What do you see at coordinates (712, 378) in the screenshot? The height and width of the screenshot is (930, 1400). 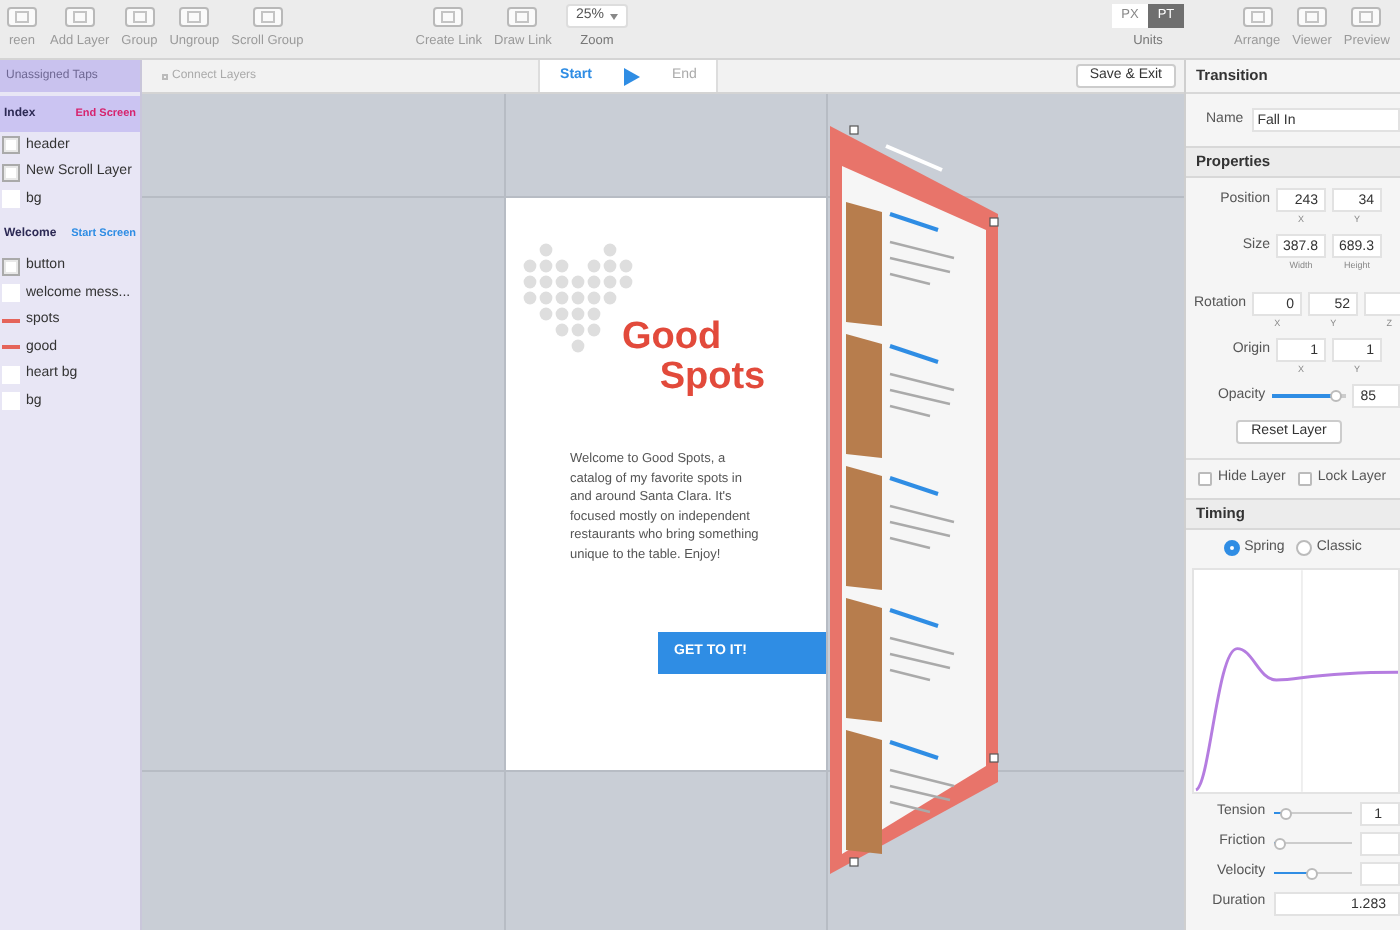 I see `app-title: Spots` at bounding box center [712, 378].